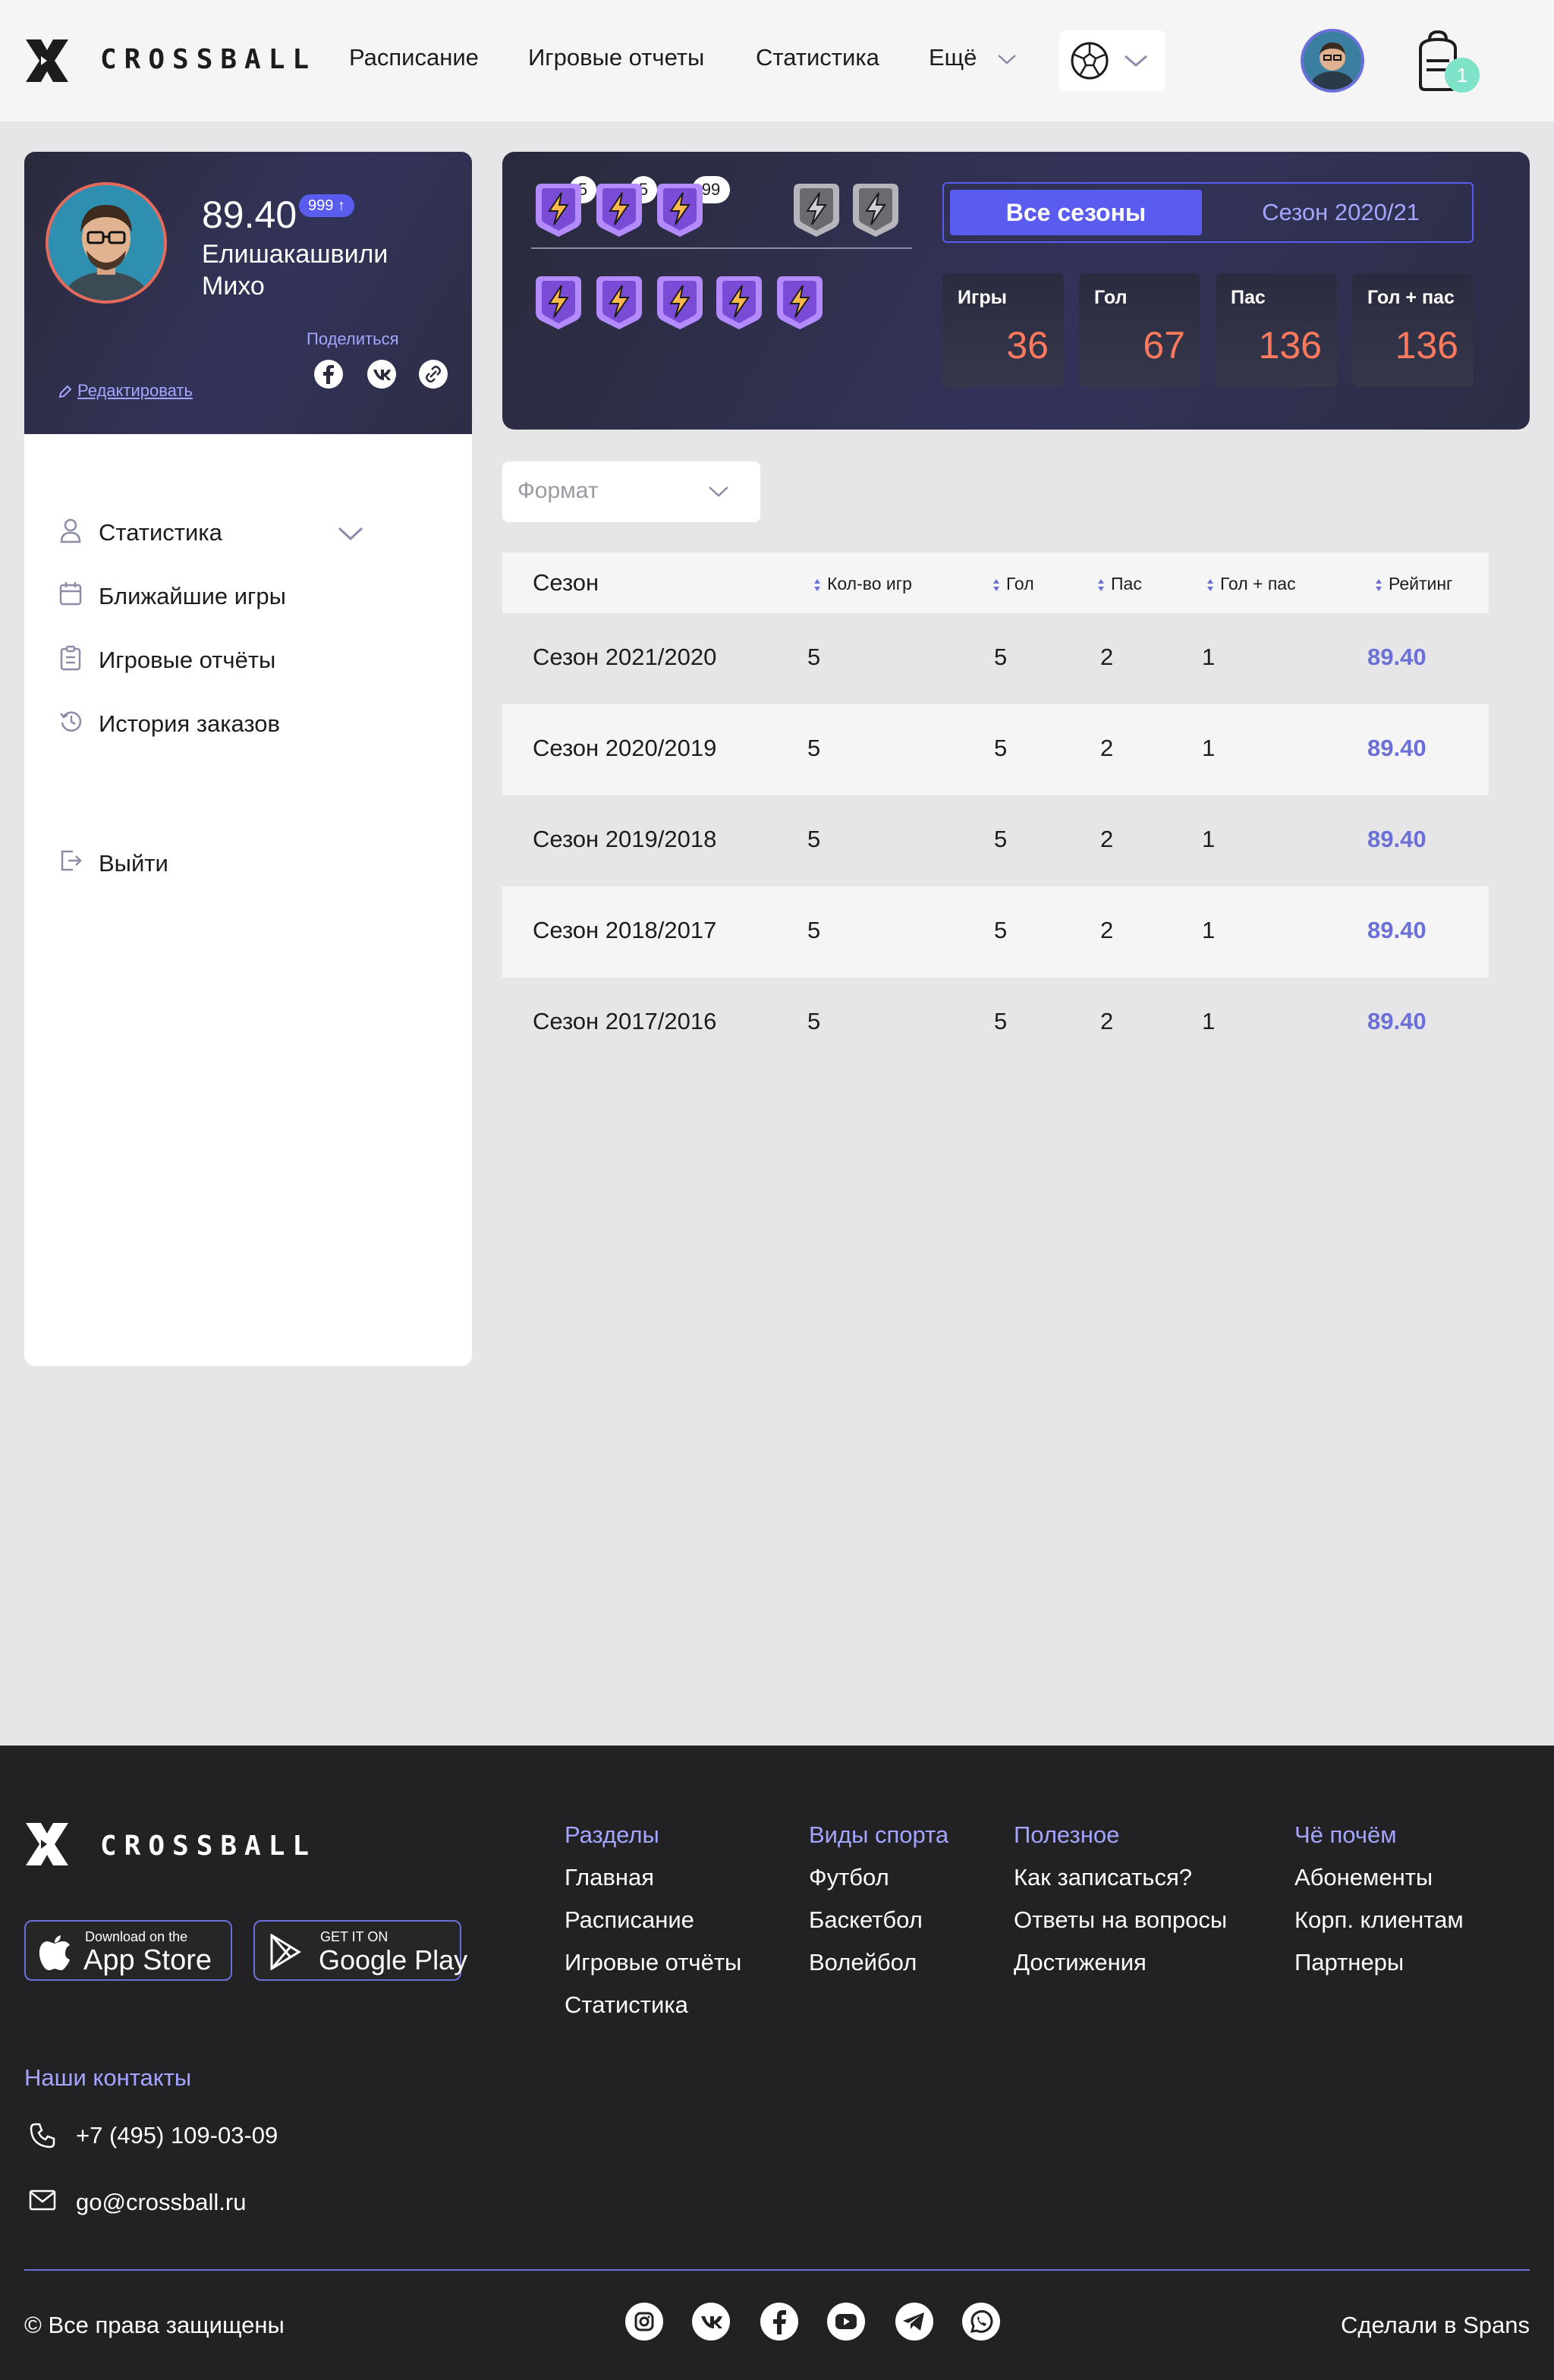 This screenshot has width=1554, height=2380. I want to click on nav-more: Ещё, so click(973, 57).